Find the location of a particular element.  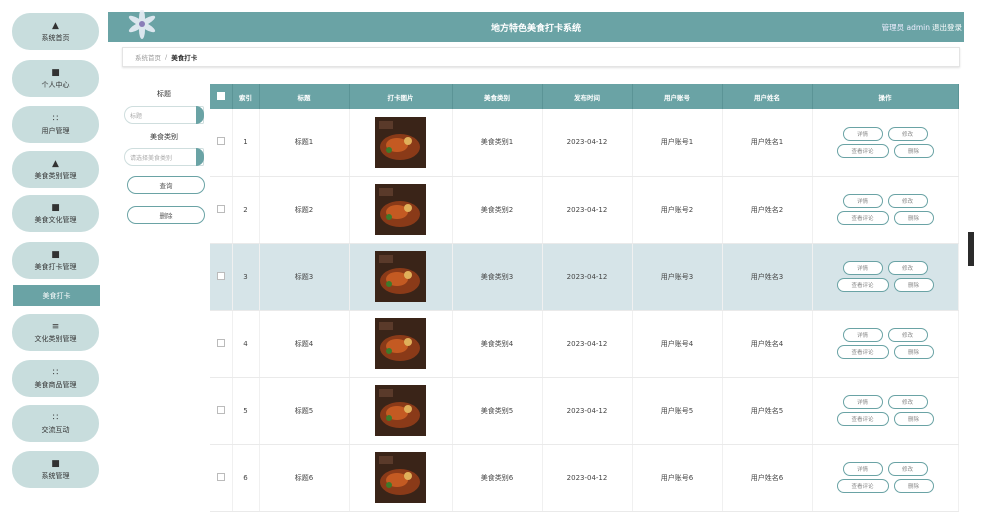

user-name-cell: 用户姓名6 is located at coordinates (767, 478).